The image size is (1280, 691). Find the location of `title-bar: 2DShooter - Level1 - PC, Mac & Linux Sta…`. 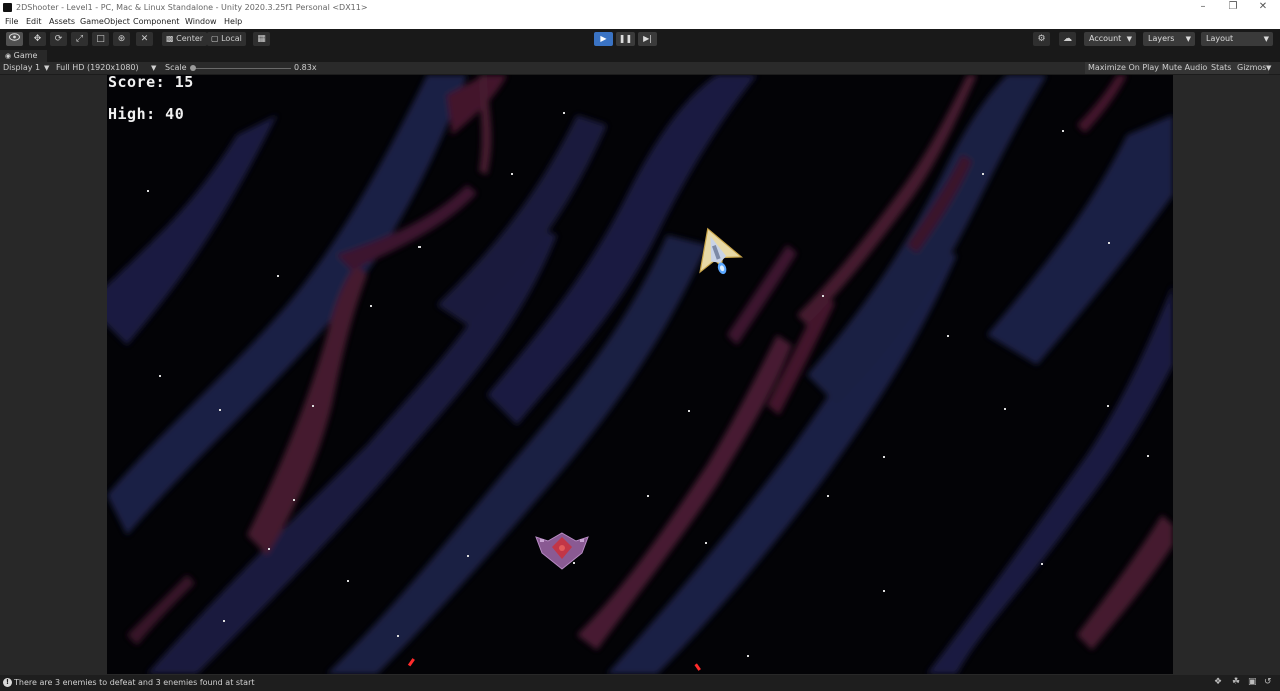

title-bar: 2DShooter - Level1 - PC, Mac & Linux Sta… is located at coordinates (640, 8).